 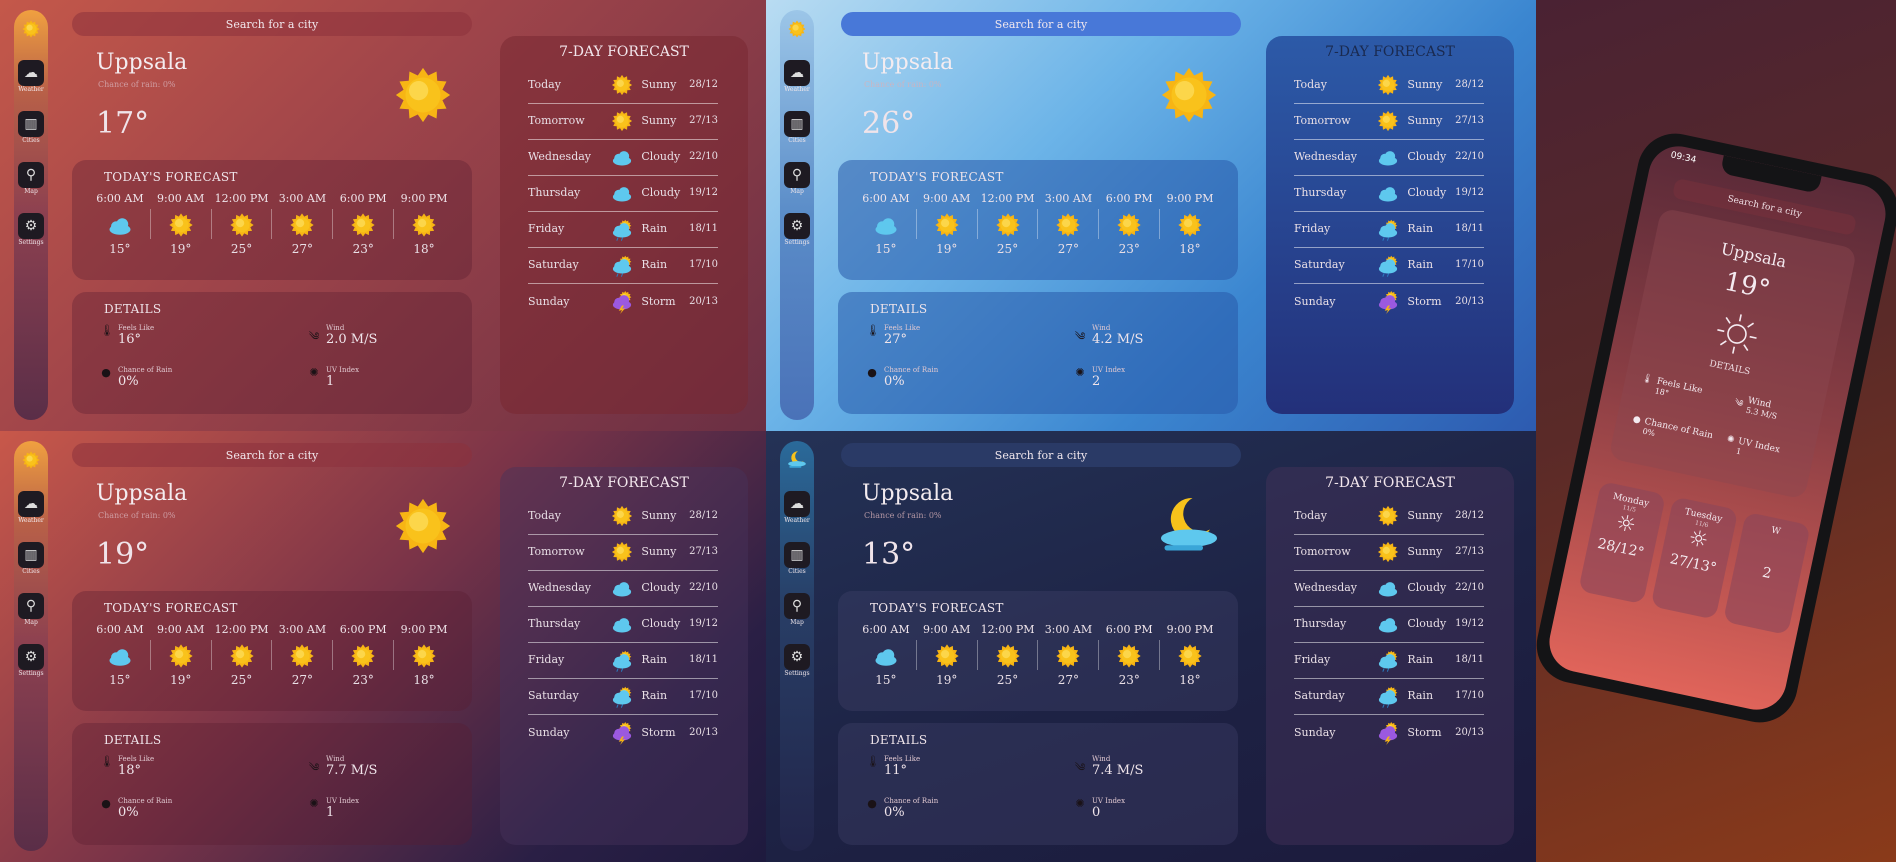 I want to click on details-heading: DETAILS, so click(x=899, y=309).